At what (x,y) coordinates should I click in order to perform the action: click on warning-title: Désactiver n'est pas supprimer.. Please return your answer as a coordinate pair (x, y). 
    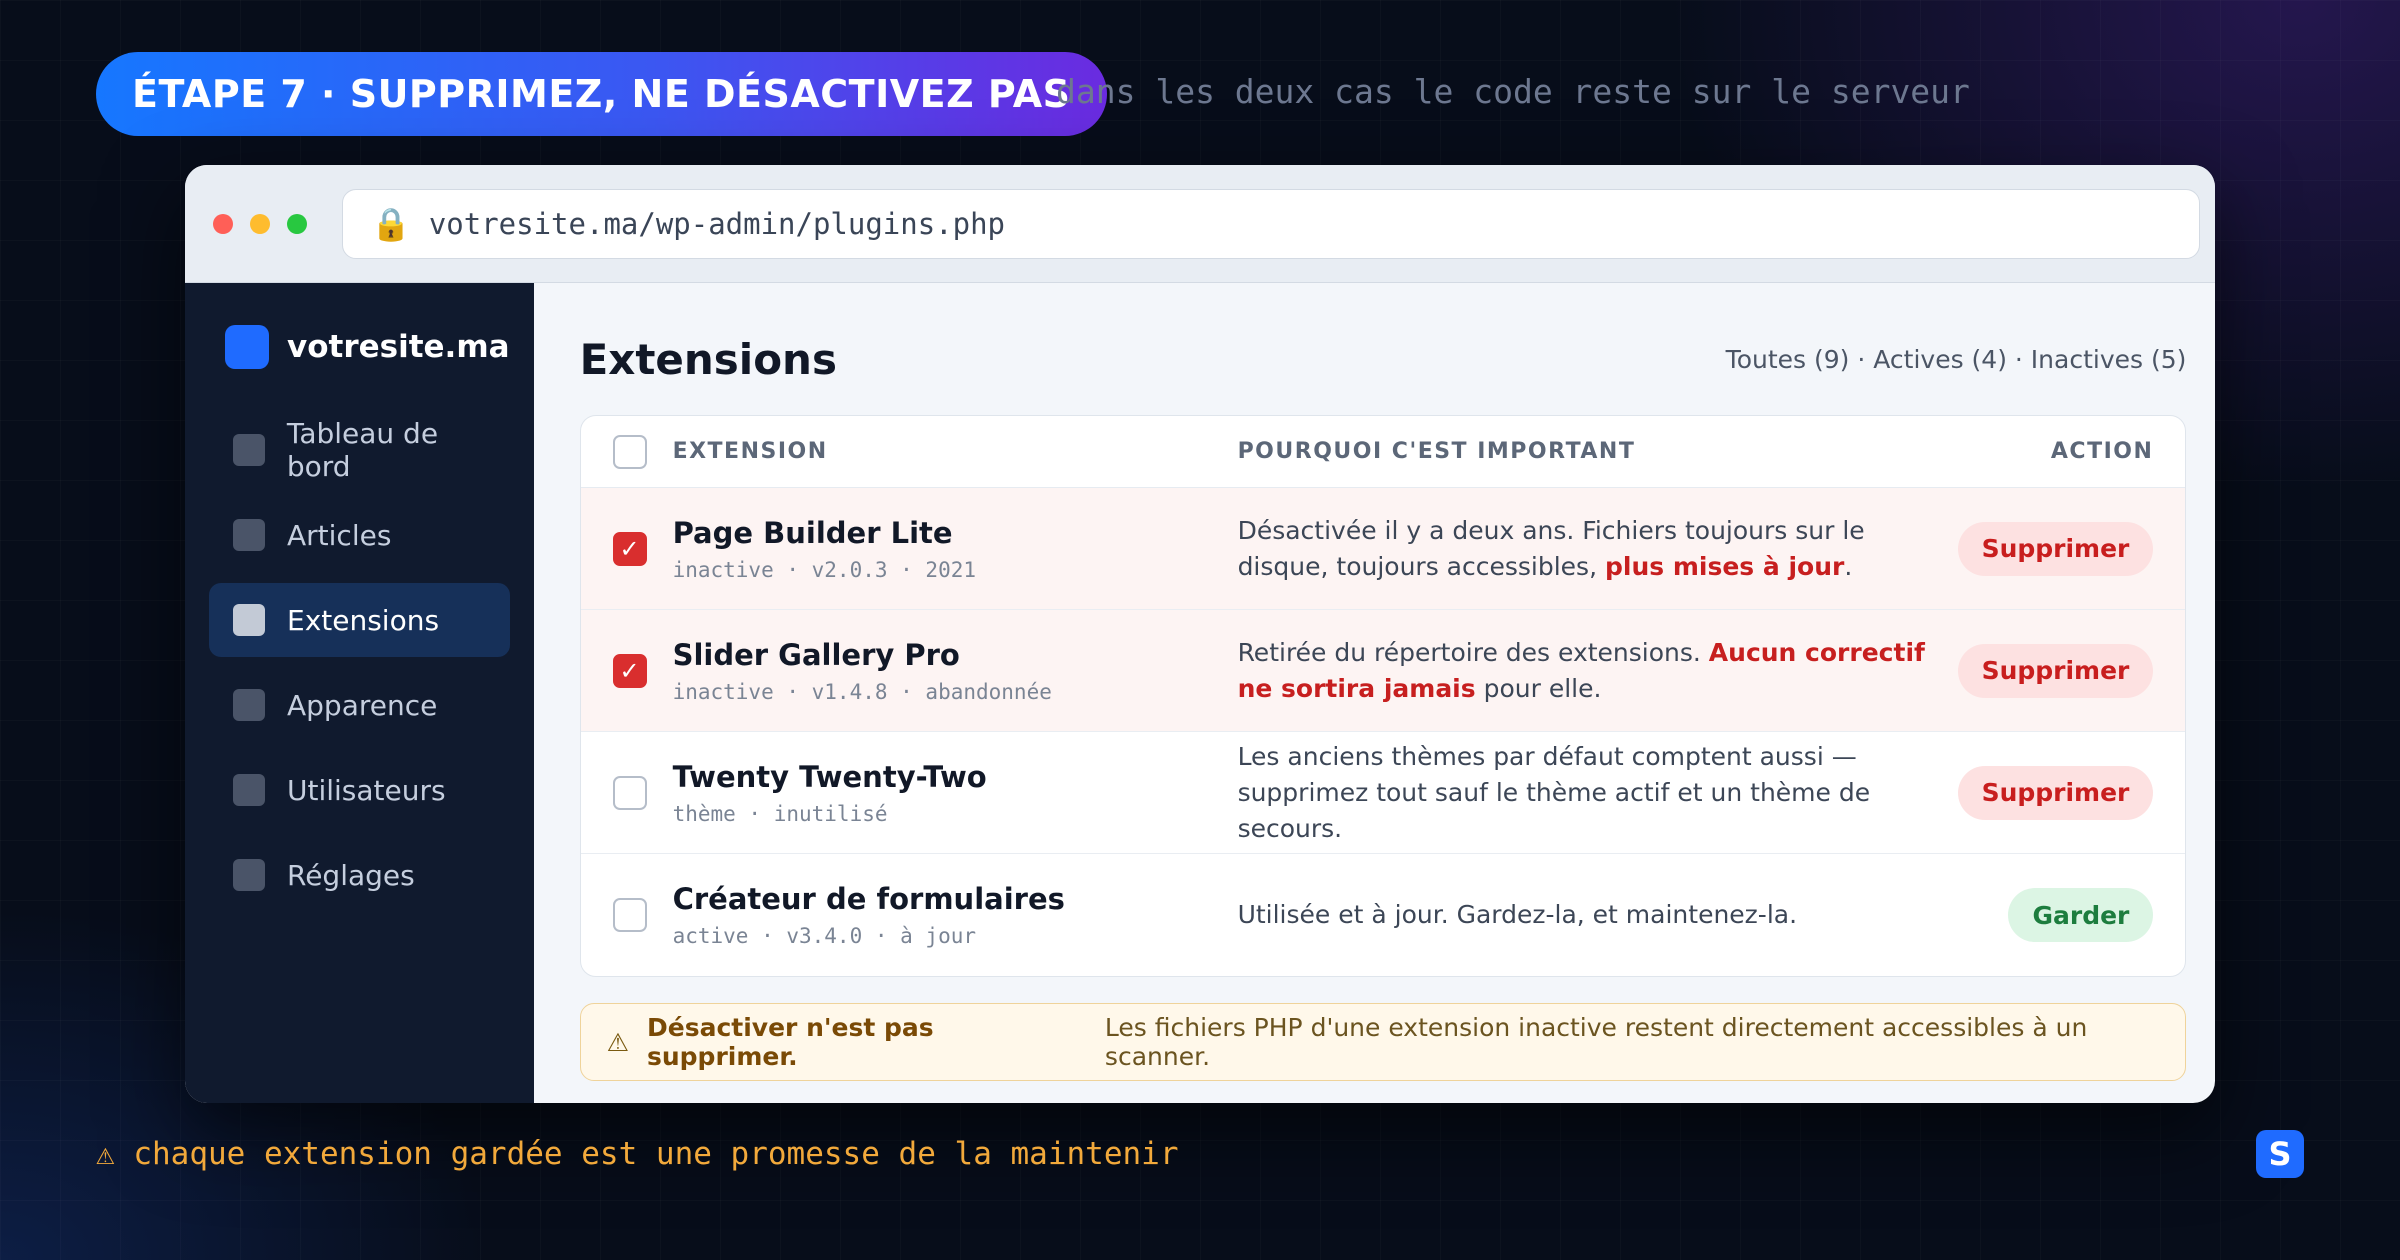
    Looking at the image, I should click on (790, 1042).